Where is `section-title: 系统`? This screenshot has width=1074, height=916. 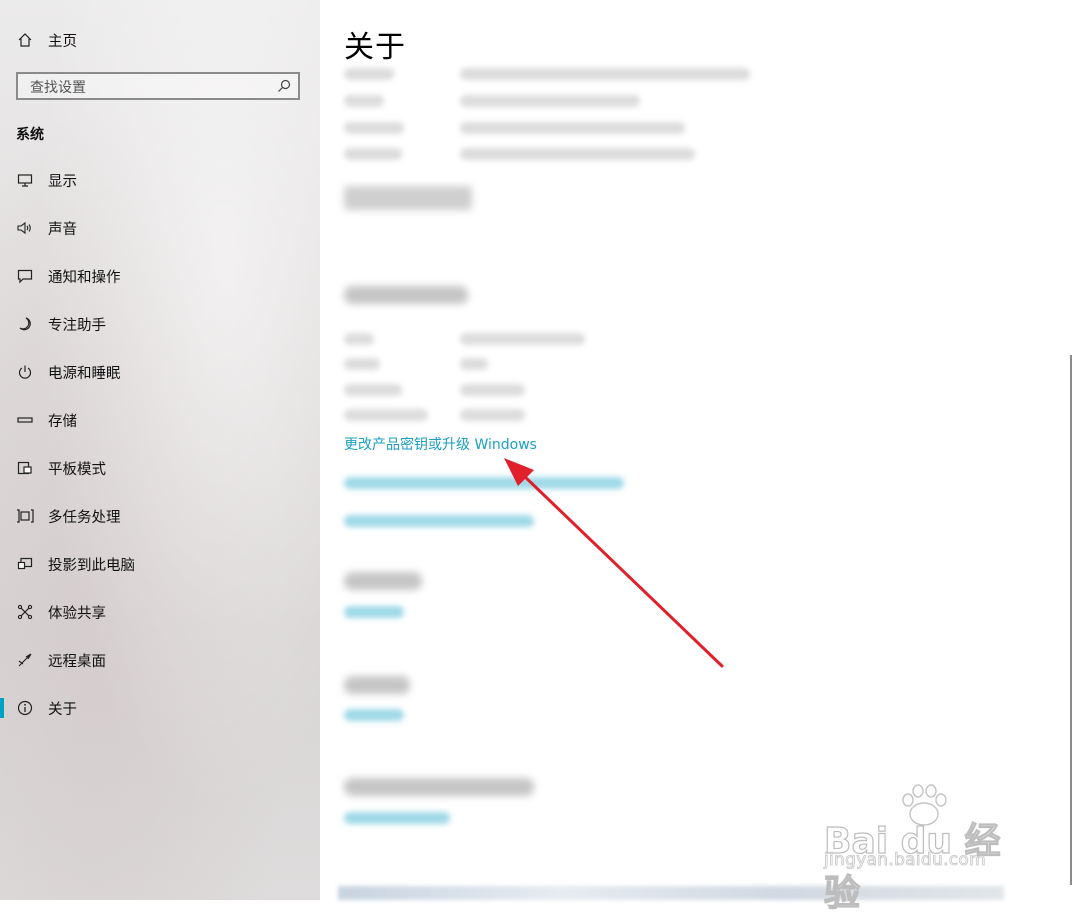
section-title: 系统 is located at coordinates (30, 135).